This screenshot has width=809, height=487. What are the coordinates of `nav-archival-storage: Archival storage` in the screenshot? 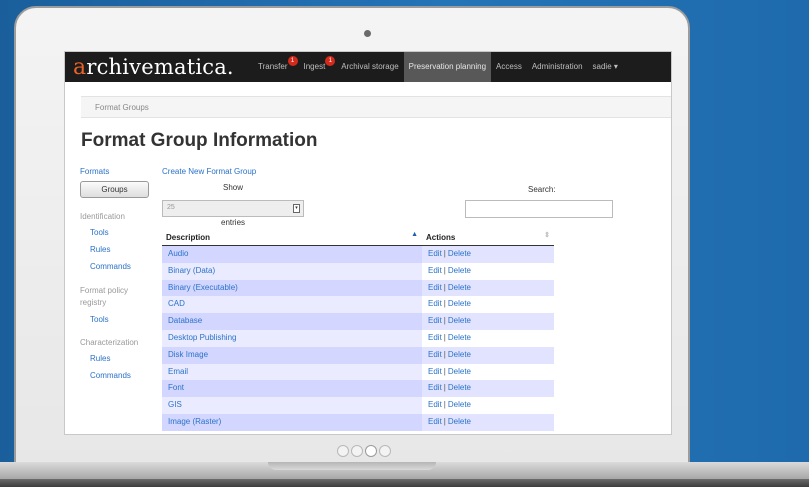 It's located at (369, 67).